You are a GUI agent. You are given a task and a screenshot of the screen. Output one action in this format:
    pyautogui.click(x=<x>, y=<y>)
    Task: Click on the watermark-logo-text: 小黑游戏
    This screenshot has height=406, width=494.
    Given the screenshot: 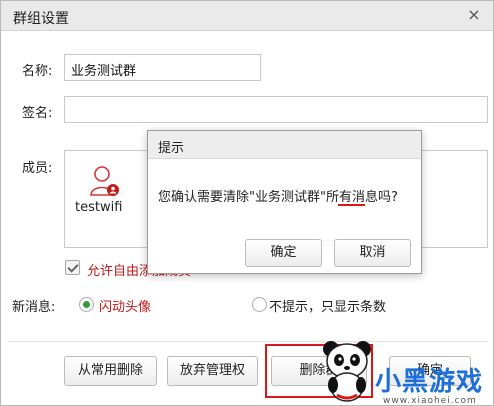 What is the action you would take?
    pyautogui.click(x=429, y=382)
    